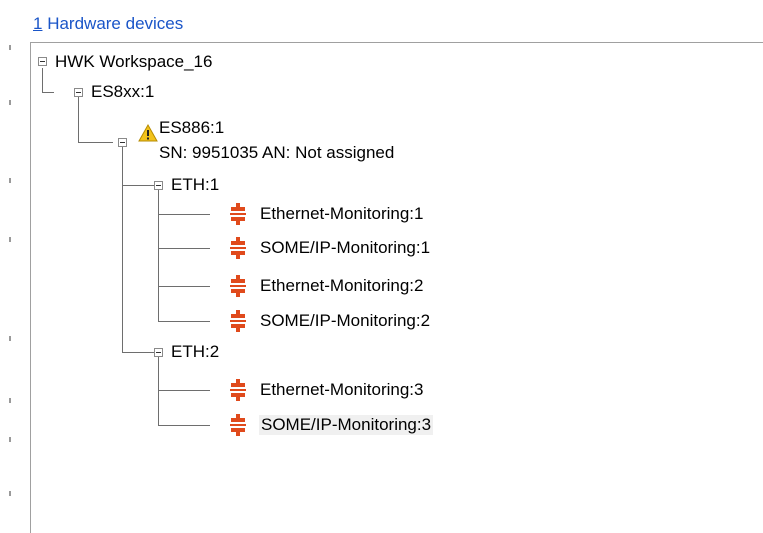 Image resolution: width=763 pixels, height=533 pixels. What do you see at coordinates (113, 23) in the screenshot?
I see `panel-title-text: Hardware devices` at bounding box center [113, 23].